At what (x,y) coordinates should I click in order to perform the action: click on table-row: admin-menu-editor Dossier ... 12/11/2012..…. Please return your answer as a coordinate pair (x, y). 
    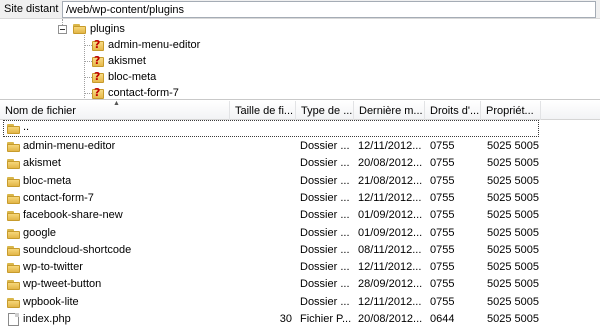
    Looking at the image, I should click on (300, 146).